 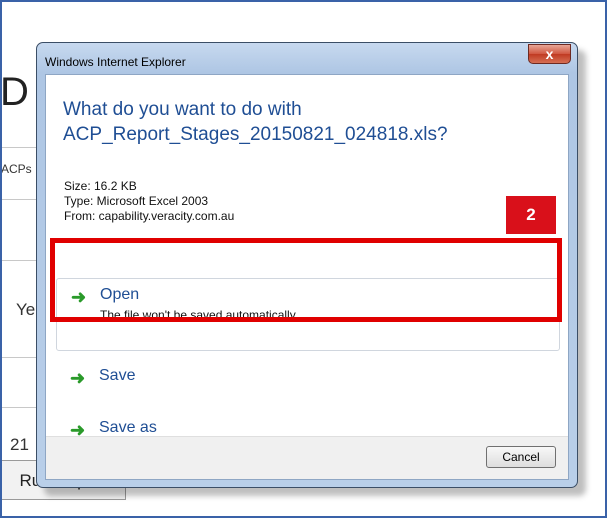 What do you see at coordinates (245, 62) in the screenshot?
I see `dialog-titlebar: Windows Internet Explorer` at bounding box center [245, 62].